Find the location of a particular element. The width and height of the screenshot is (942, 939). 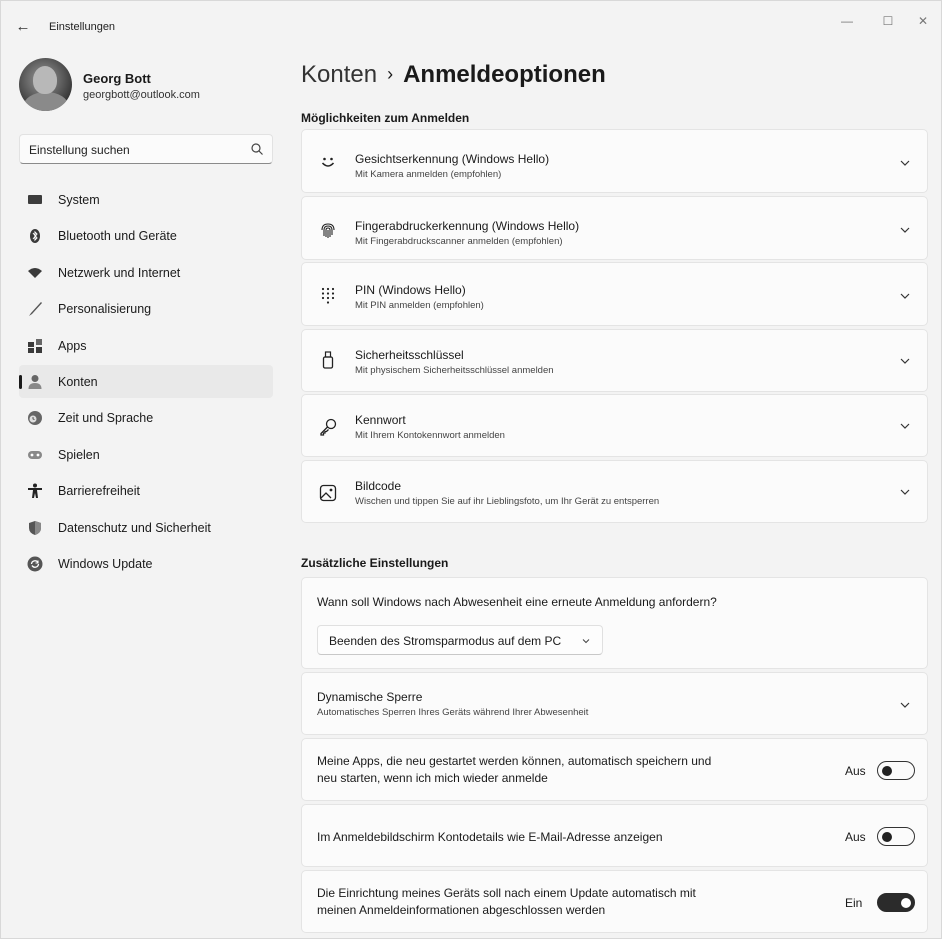

usb-key-icon is located at coordinates (328, 360).